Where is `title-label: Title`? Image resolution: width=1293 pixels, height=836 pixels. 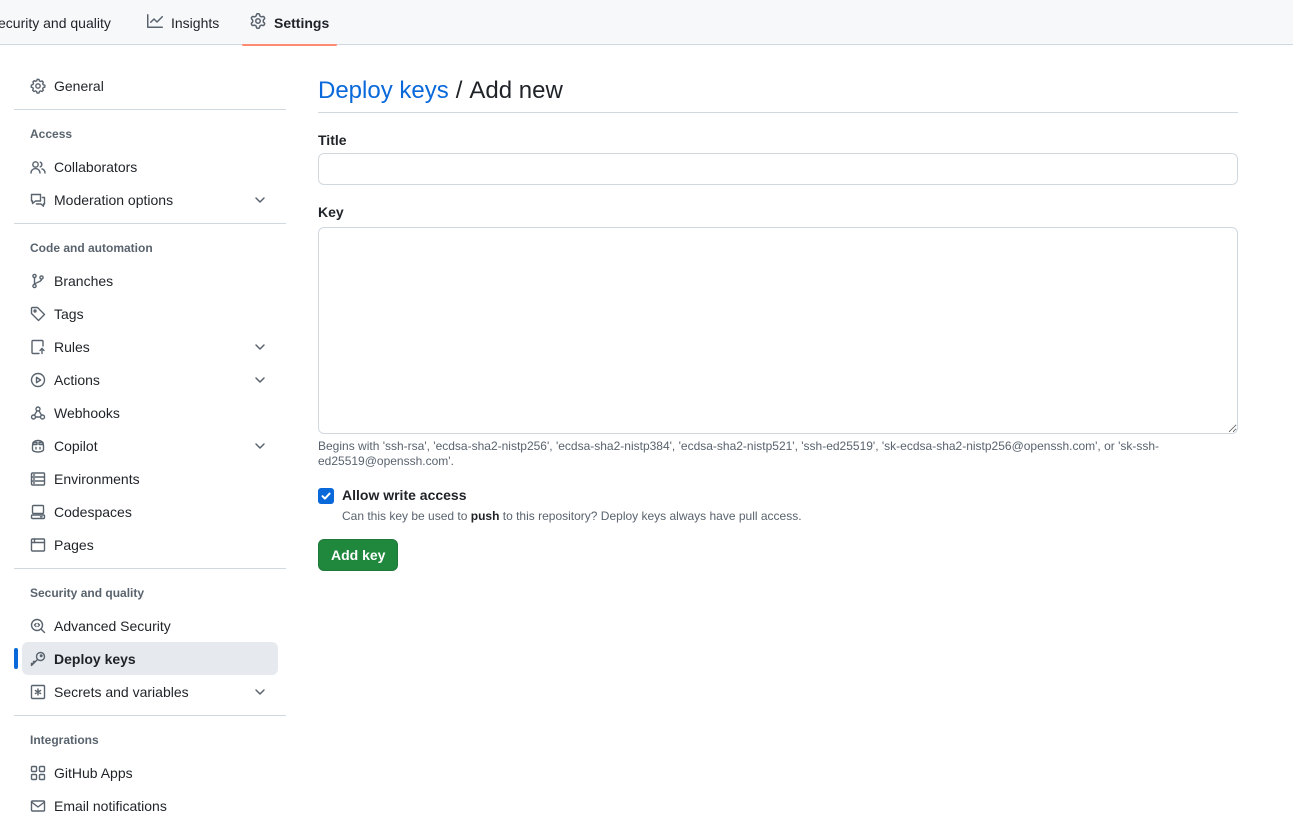 title-label: Title is located at coordinates (332, 140).